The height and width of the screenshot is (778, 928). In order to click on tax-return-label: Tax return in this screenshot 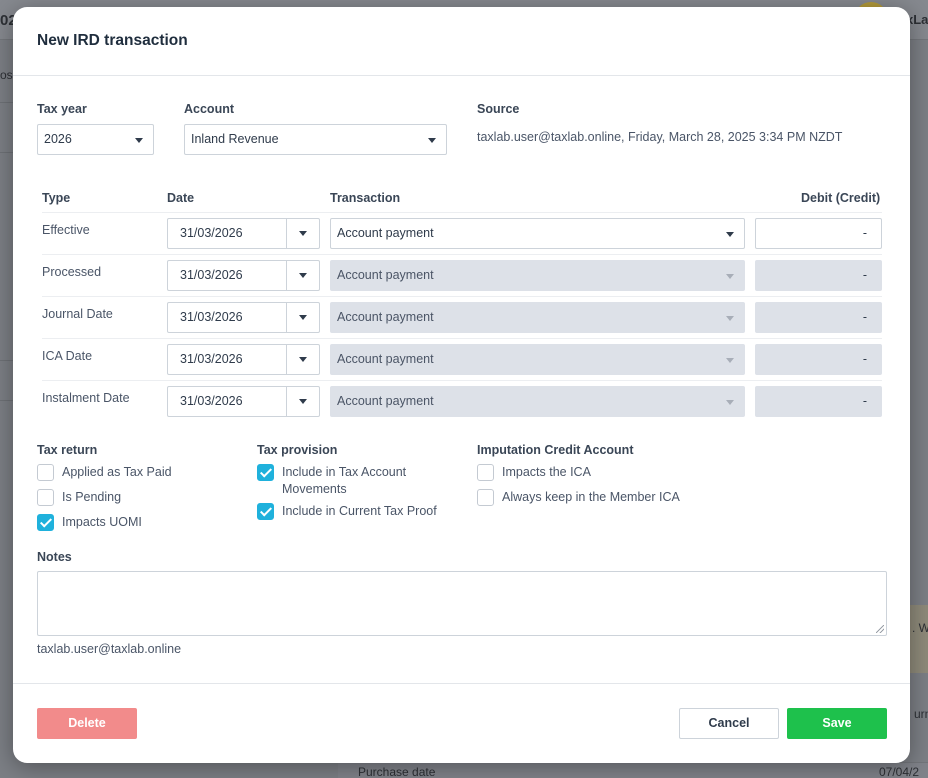, I will do `click(67, 450)`.